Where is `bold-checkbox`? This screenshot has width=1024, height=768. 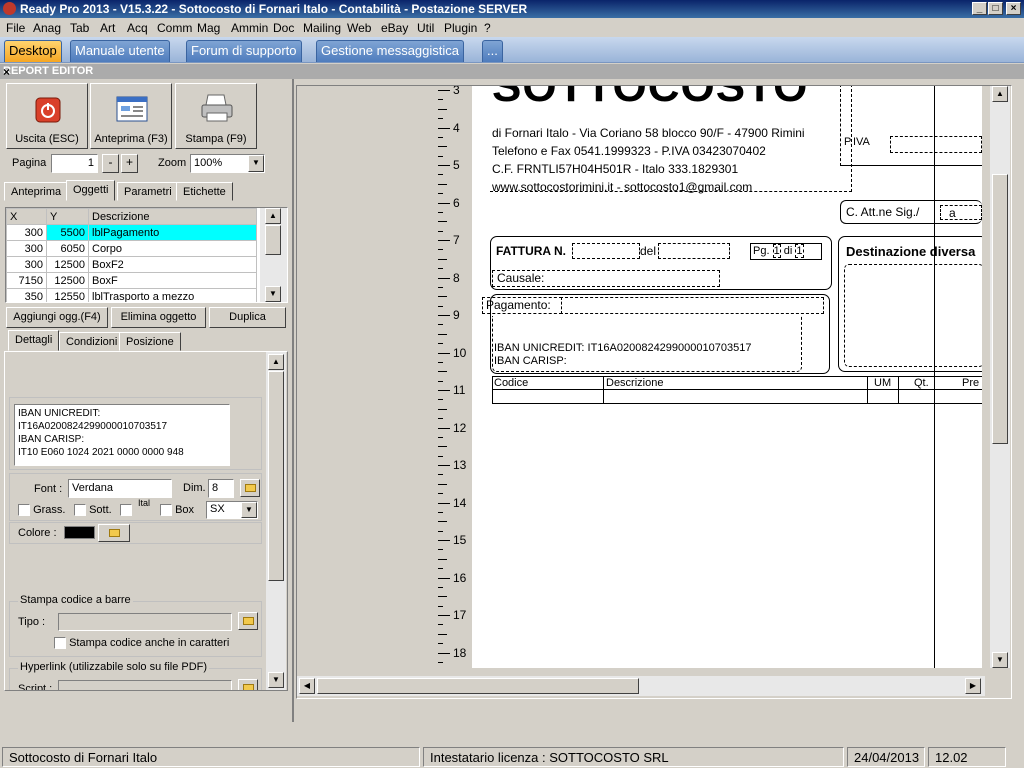 bold-checkbox is located at coordinates (24, 510).